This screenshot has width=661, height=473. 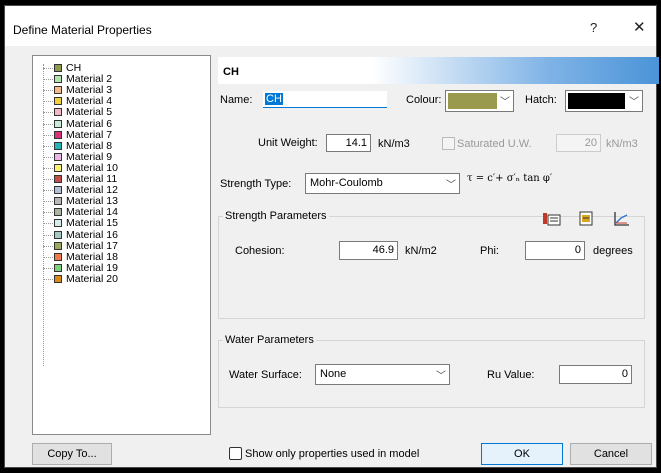 I want to click on unit-weight-input: 14.1, so click(x=348, y=143).